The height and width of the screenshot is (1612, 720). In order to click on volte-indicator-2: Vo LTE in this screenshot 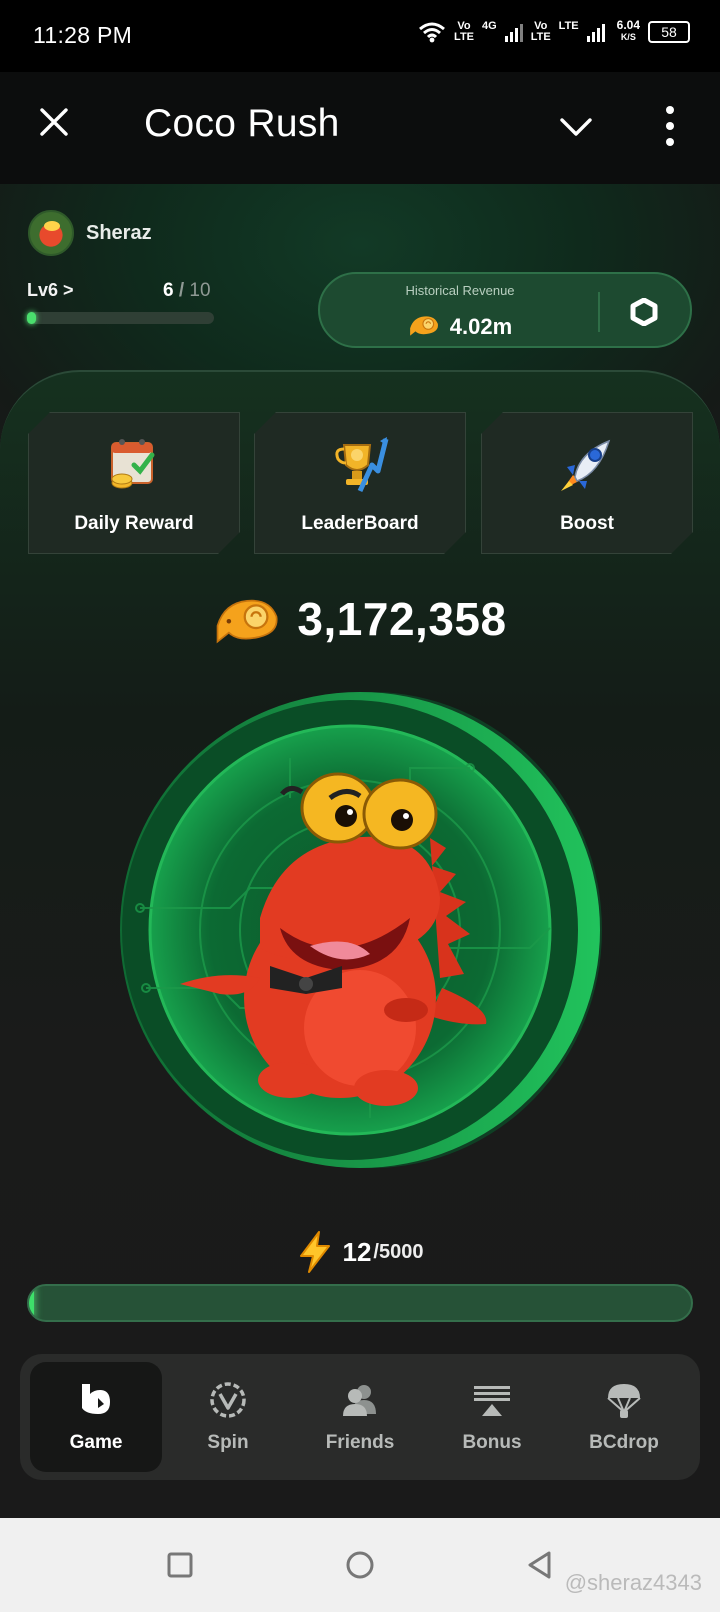, I will do `click(540, 31)`.